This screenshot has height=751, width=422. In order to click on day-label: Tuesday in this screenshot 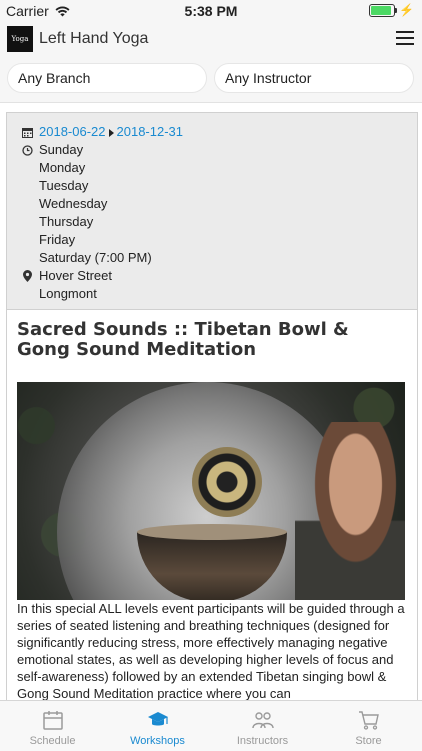, I will do `click(64, 185)`.